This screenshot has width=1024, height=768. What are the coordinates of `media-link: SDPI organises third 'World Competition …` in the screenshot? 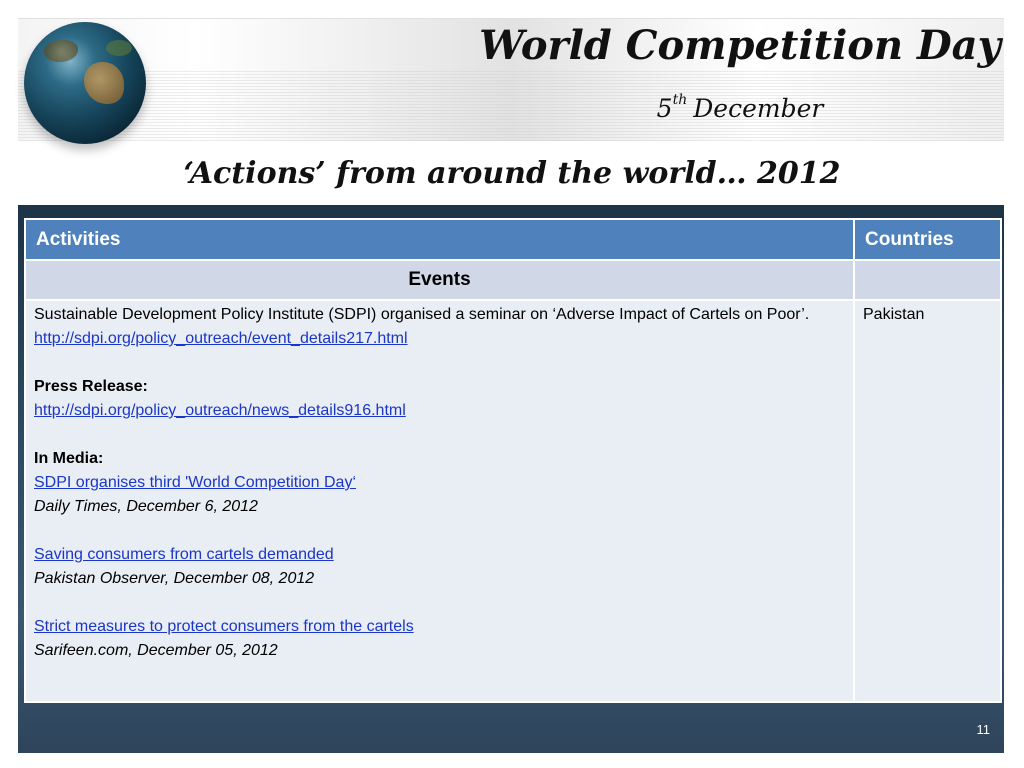 It's located at (195, 482).